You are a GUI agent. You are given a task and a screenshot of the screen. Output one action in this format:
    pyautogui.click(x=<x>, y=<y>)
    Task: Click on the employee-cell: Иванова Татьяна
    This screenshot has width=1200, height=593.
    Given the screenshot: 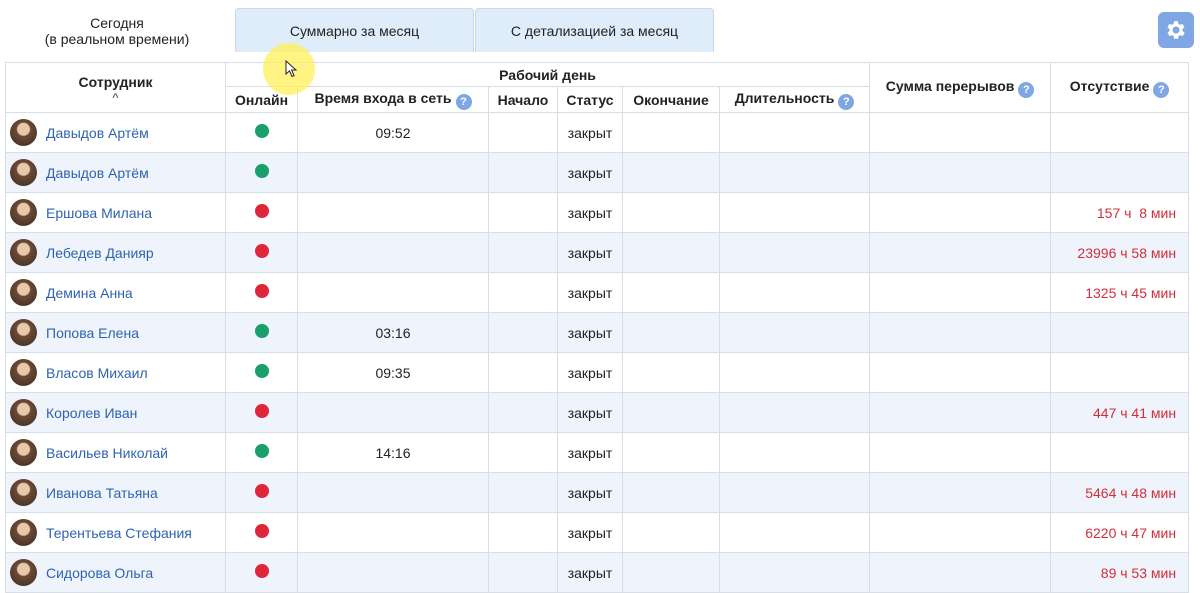 What is the action you would take?
    pyautogui.click(x=115, y=492)
    